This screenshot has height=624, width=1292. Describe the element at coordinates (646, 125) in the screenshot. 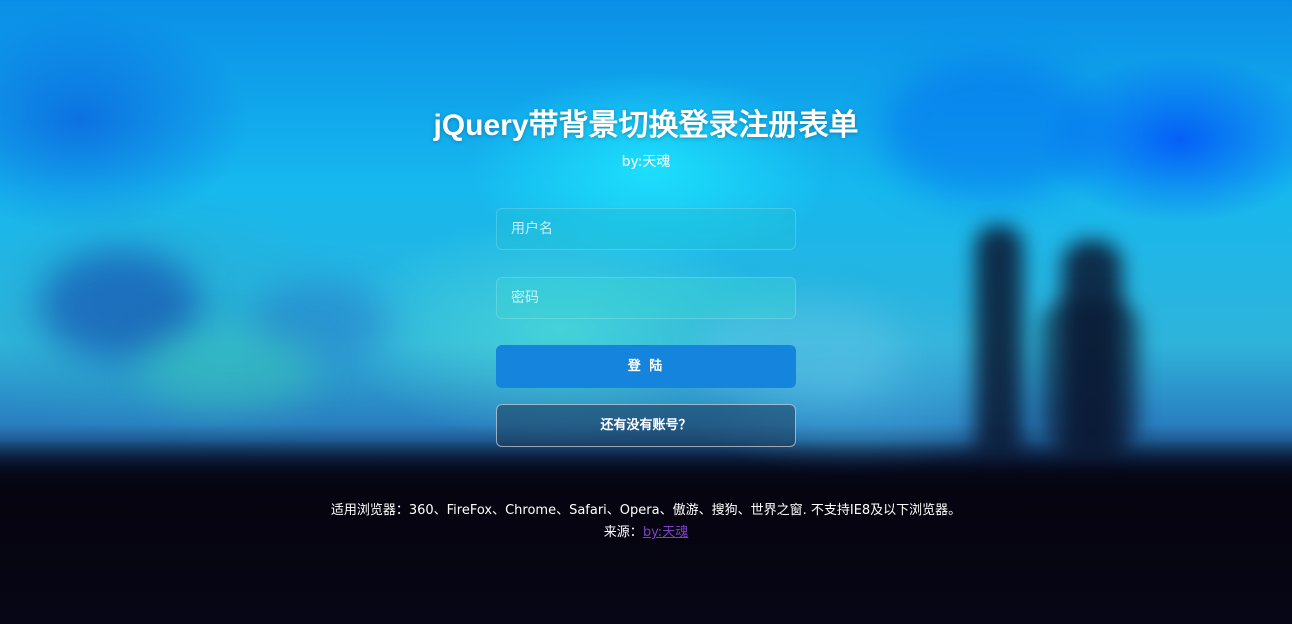

I see `page-title: jQuery带背景切换登录注册表单` at that location.